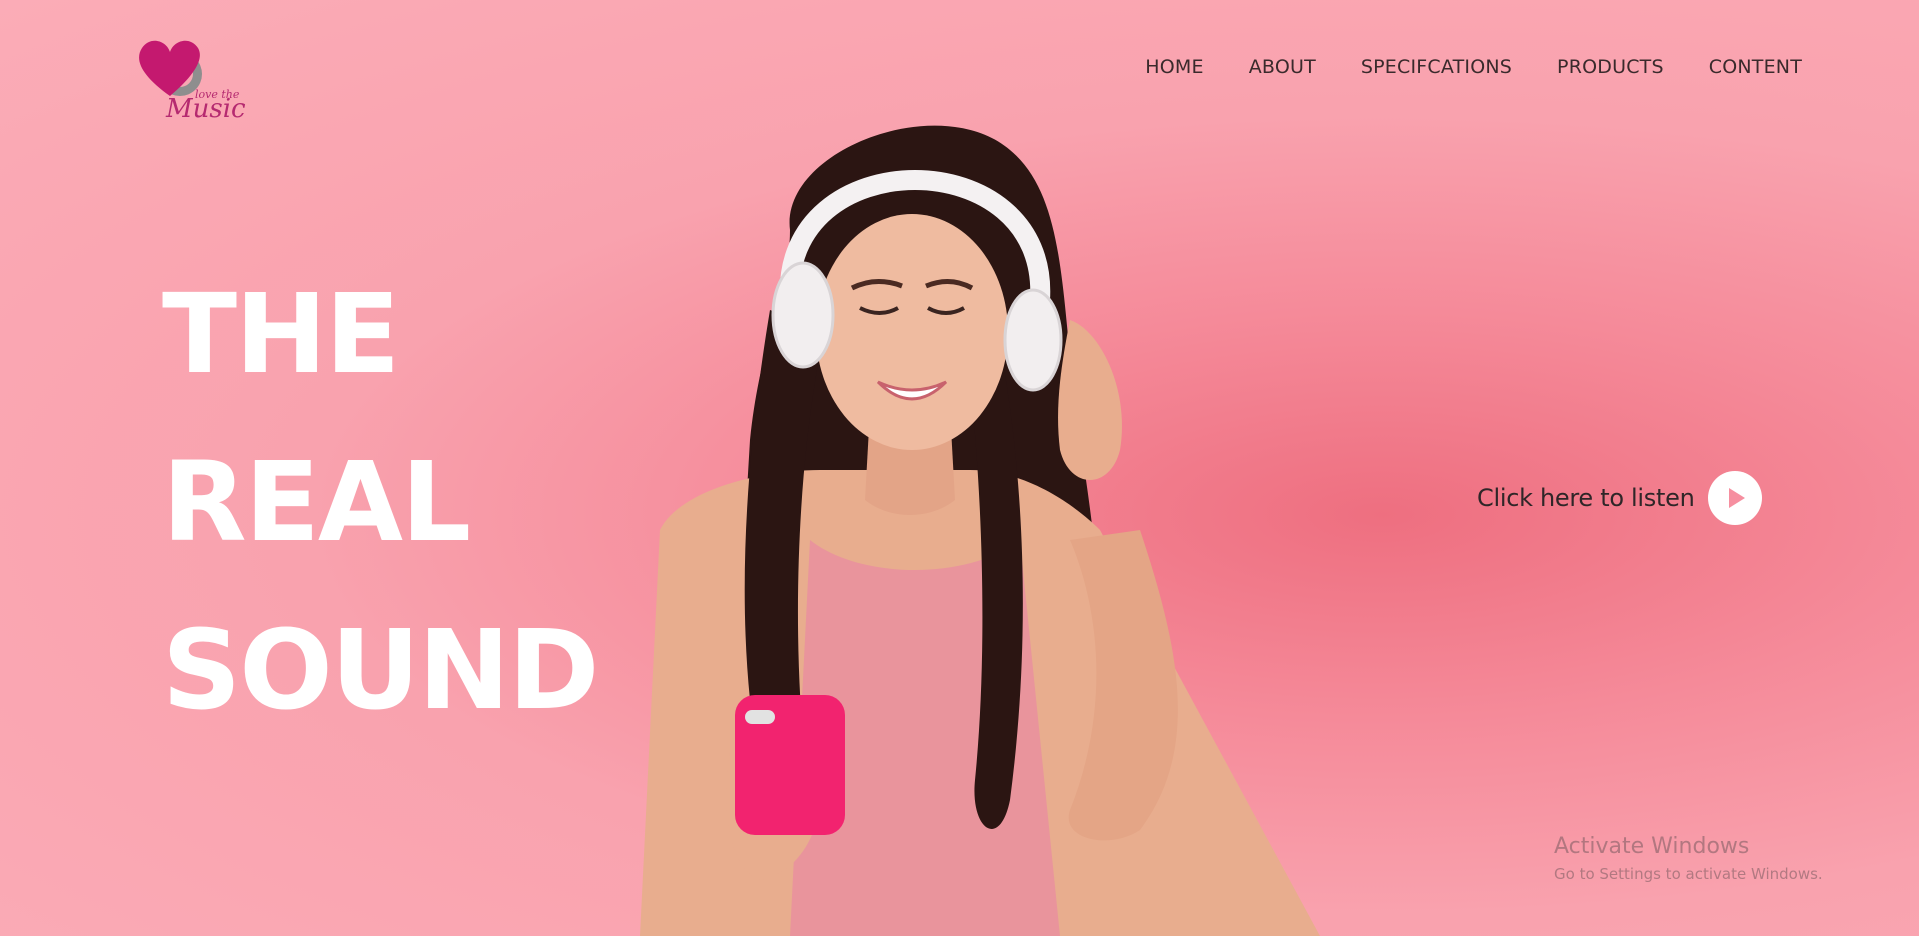 The image size is (1919, 936). Describe the element at coordinates (1652, 846) in the screenshot. I see `watermark-title: Activate Windows` at that location.